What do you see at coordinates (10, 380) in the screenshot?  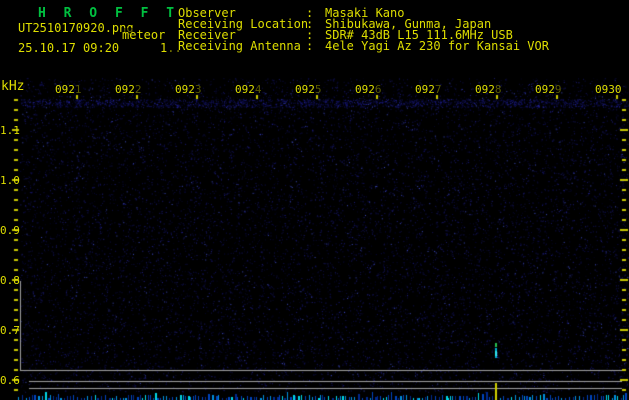 I see `y-tick-label: 0.6` at bounding box center [10, 380].